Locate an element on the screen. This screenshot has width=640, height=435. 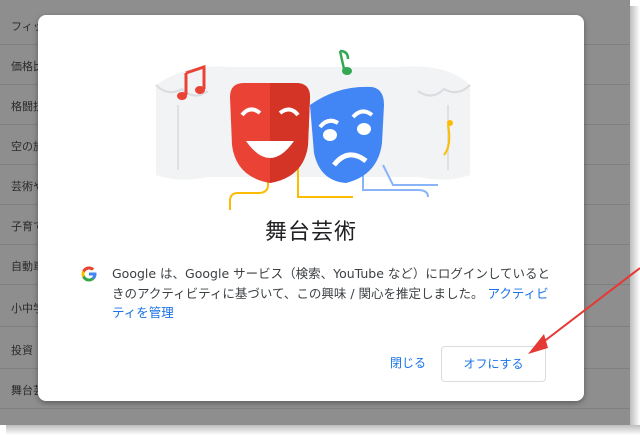
comedy-mask-icon is located at coordinates (270, 133).